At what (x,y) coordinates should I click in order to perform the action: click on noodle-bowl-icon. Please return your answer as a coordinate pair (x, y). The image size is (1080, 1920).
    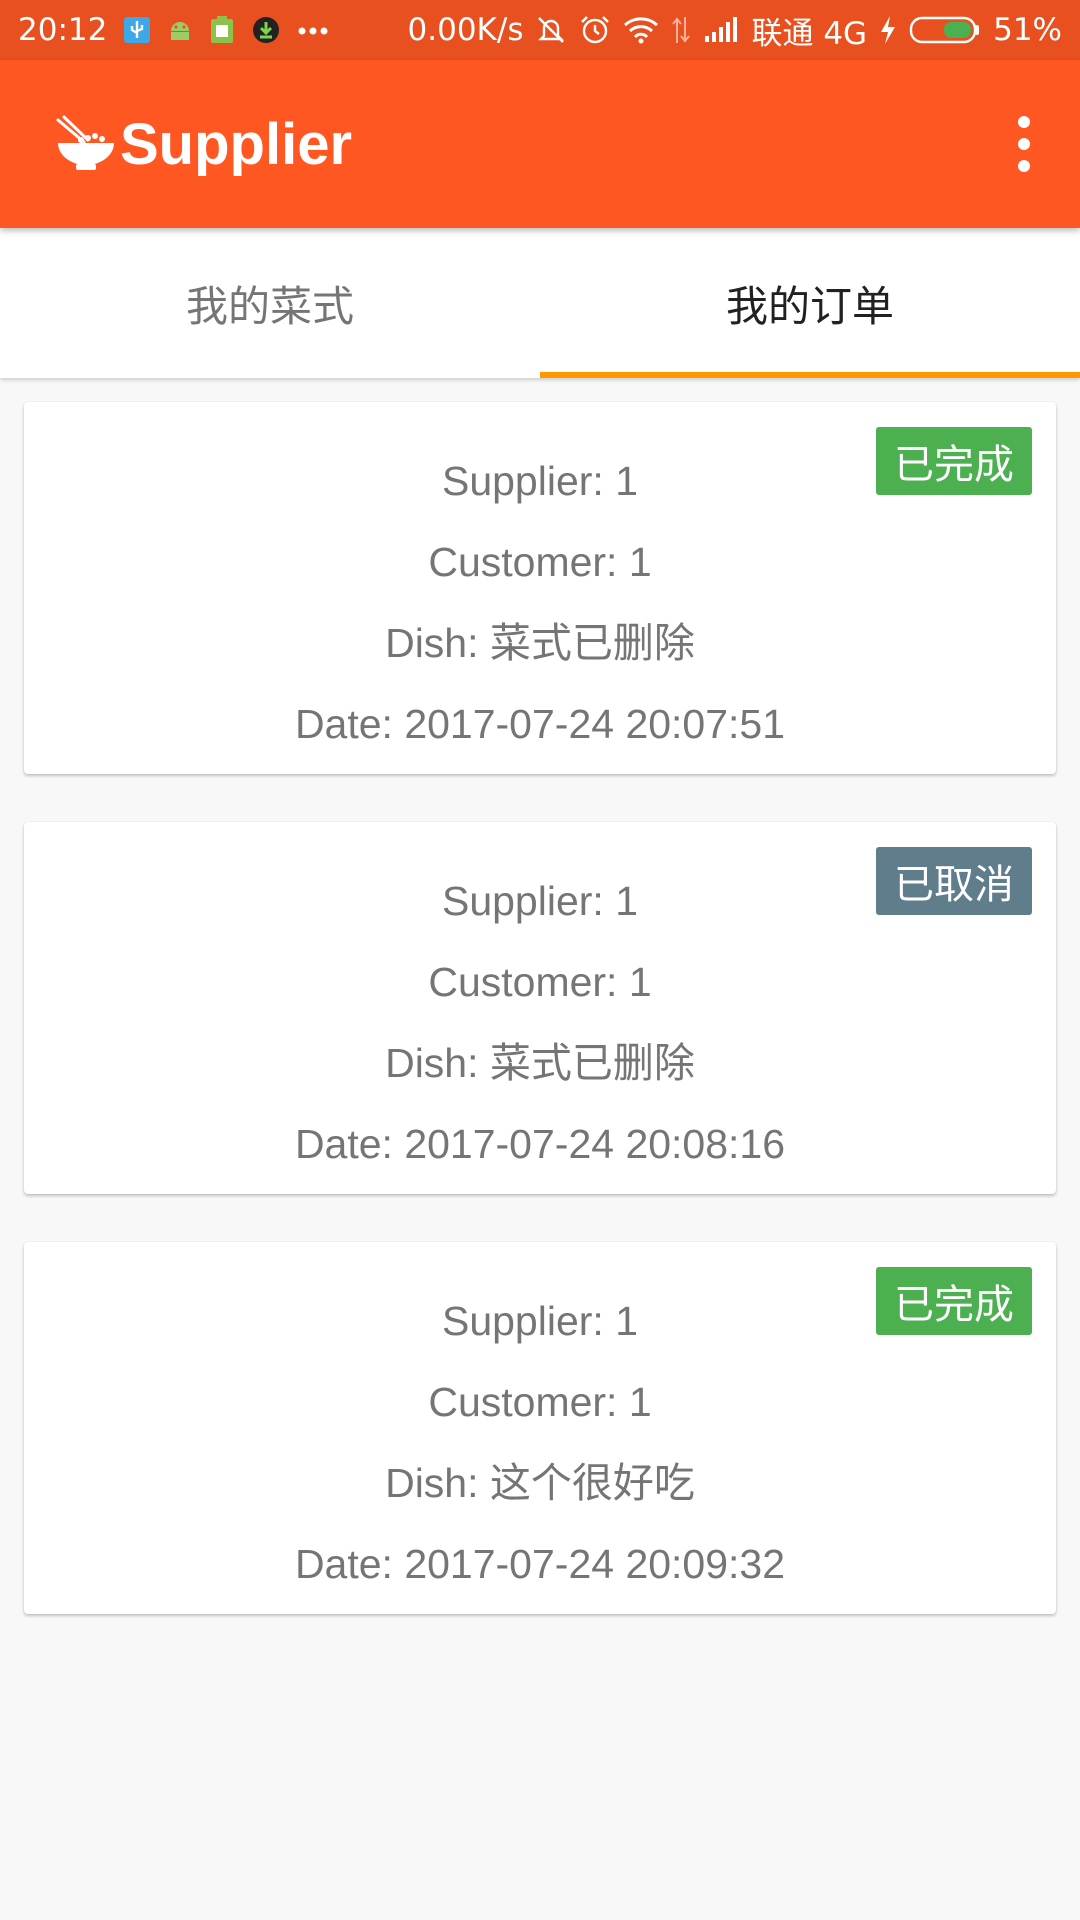
    Looking at the image, I should click on (86, 146).